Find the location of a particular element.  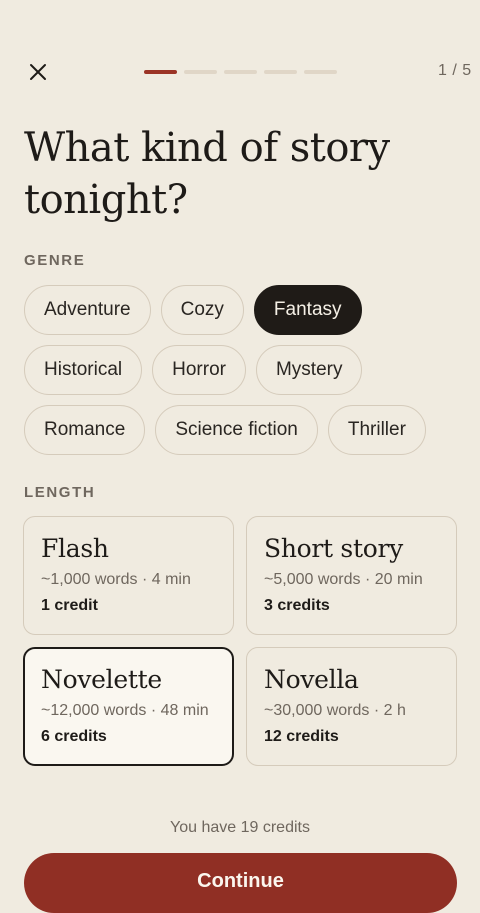

progress-indicator is located at coordinates (240, 72).